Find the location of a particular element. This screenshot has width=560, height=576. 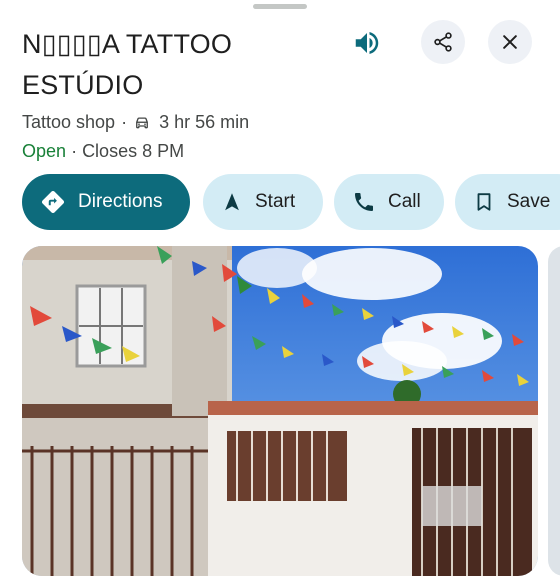

save-button: Save is located at coordinates (507, 202).